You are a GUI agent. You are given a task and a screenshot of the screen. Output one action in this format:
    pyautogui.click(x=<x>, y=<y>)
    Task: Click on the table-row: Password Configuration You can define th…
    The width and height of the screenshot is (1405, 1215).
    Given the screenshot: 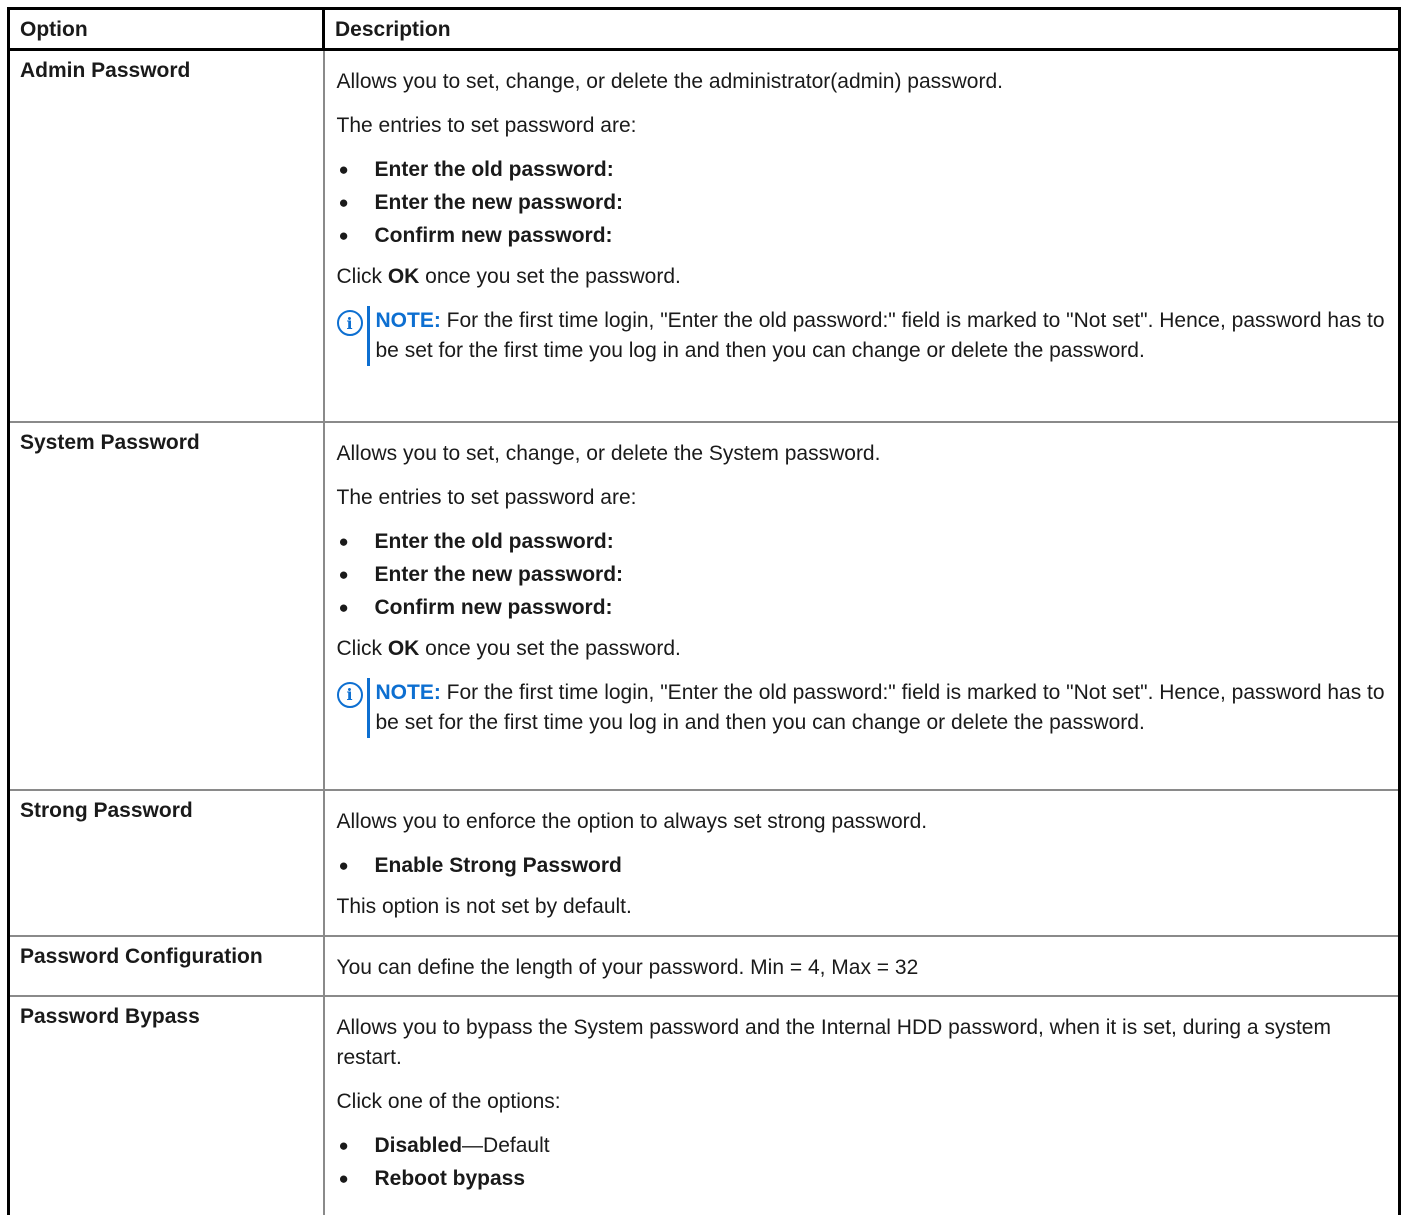 What is the action you would take?
    pyautogui.click(x=704, y=965)
    